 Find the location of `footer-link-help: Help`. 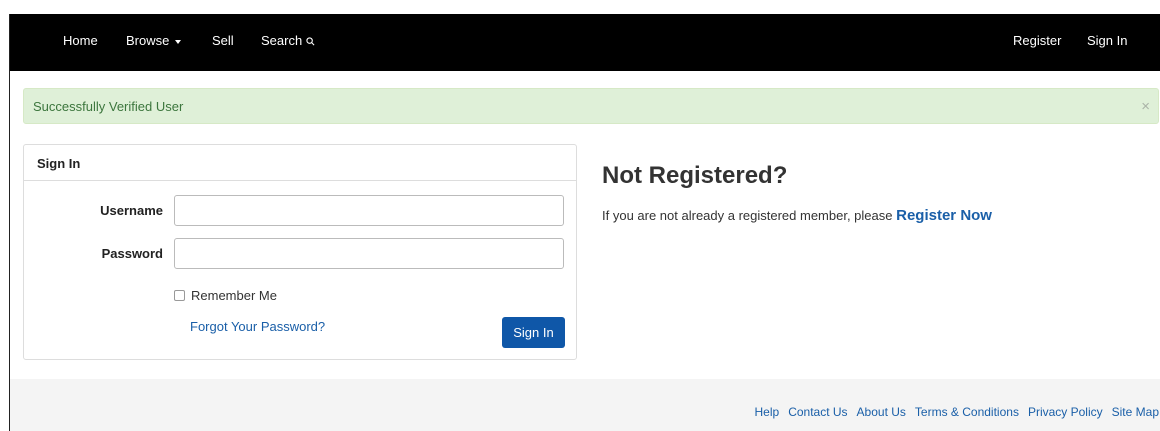

footer-link-help: Help is located at coordinates (767, 412).